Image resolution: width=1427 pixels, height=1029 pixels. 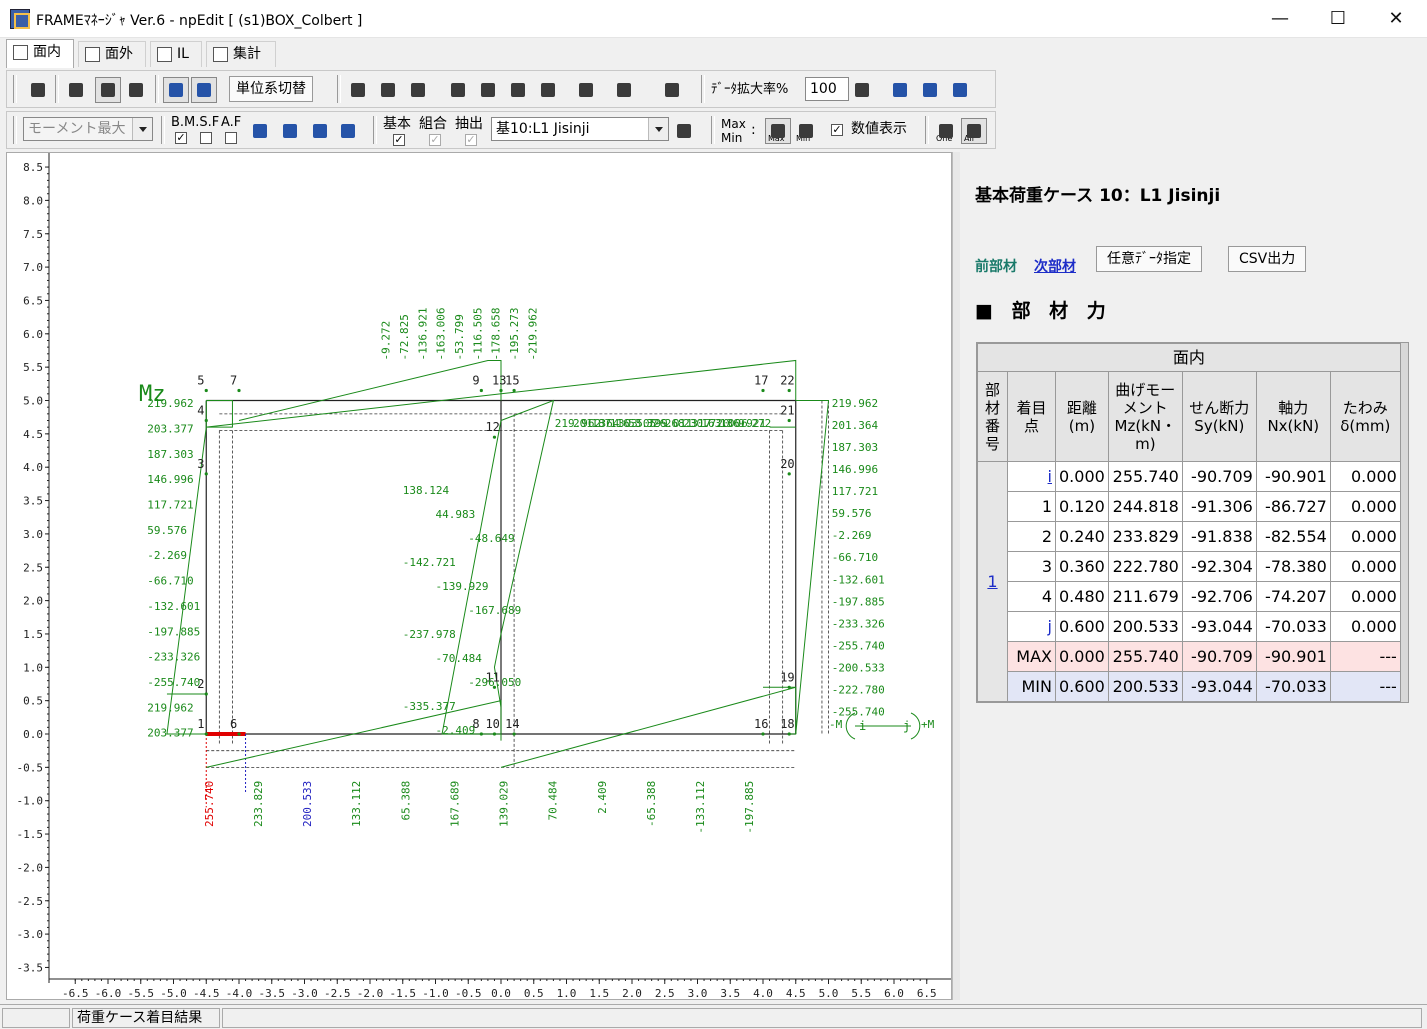 What do you see at coordinates (33, 567) in the screenshot?
I see `y-tick-label: 2.5` at bounding box center [33, 567].